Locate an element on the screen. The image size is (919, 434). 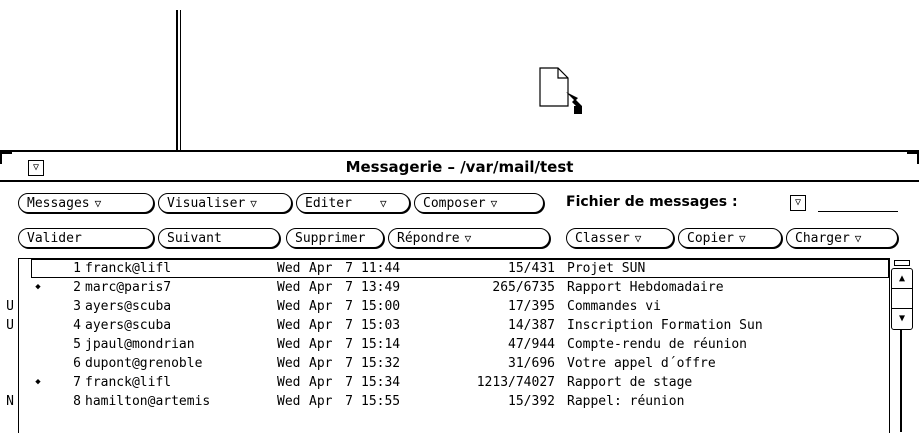
button-label: Classer is located at coordinates (602, 238).